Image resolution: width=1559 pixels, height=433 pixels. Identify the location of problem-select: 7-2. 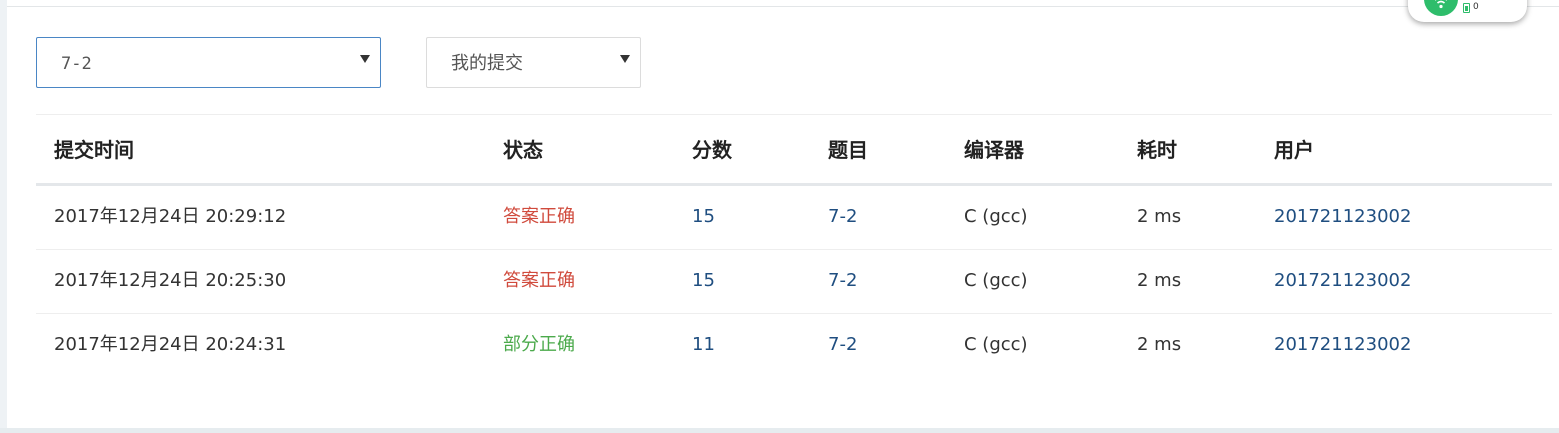
(208, 62).